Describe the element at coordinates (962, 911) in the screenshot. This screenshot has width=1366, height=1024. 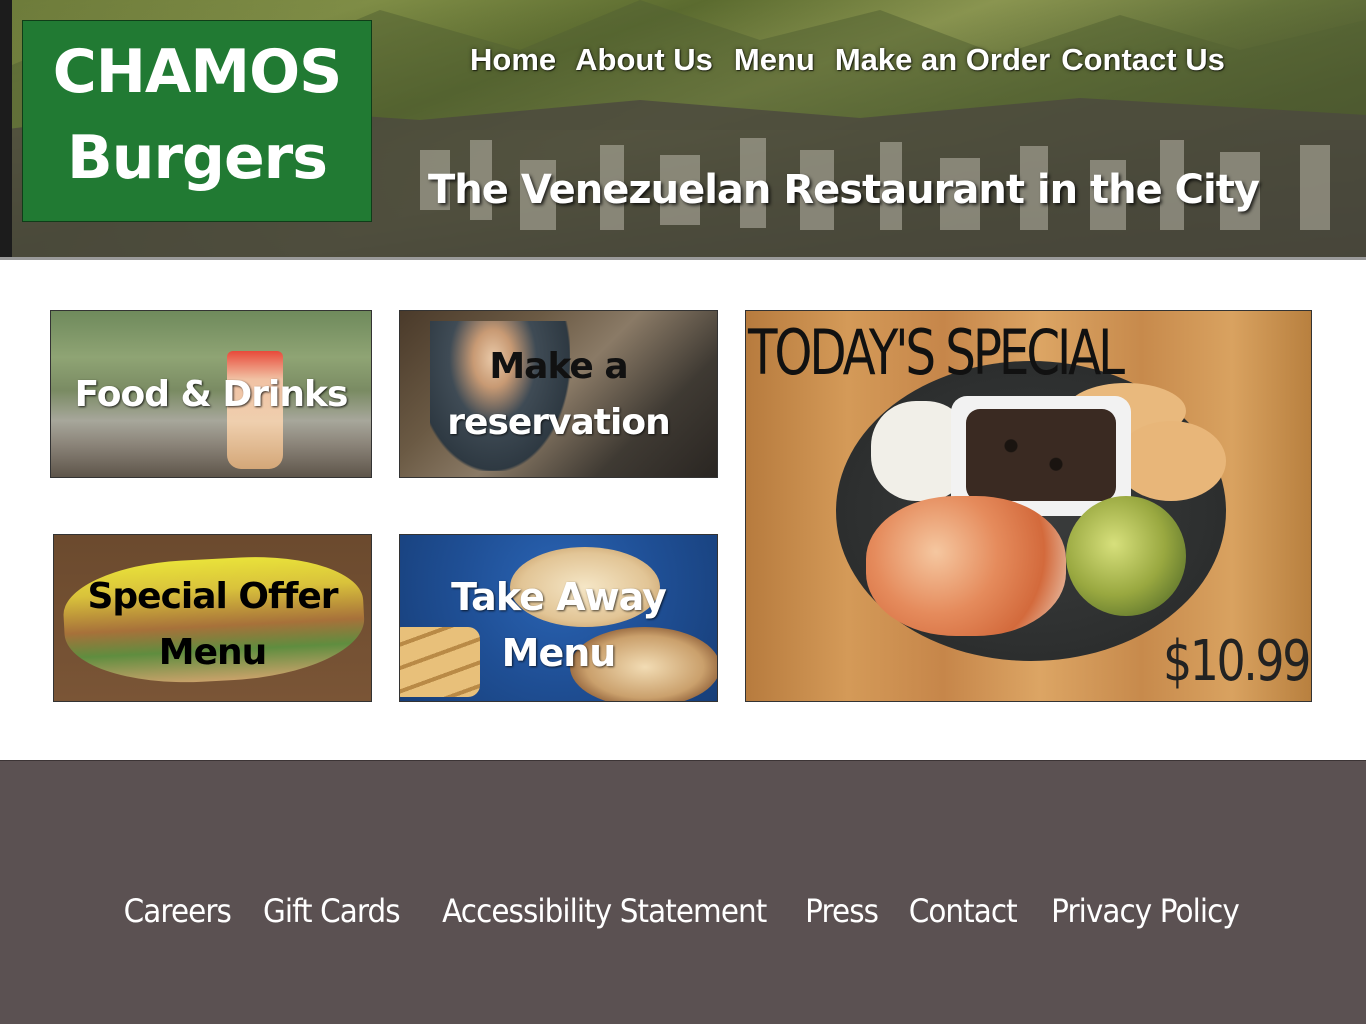
I see `footer-link-contact: Contact` at that location.